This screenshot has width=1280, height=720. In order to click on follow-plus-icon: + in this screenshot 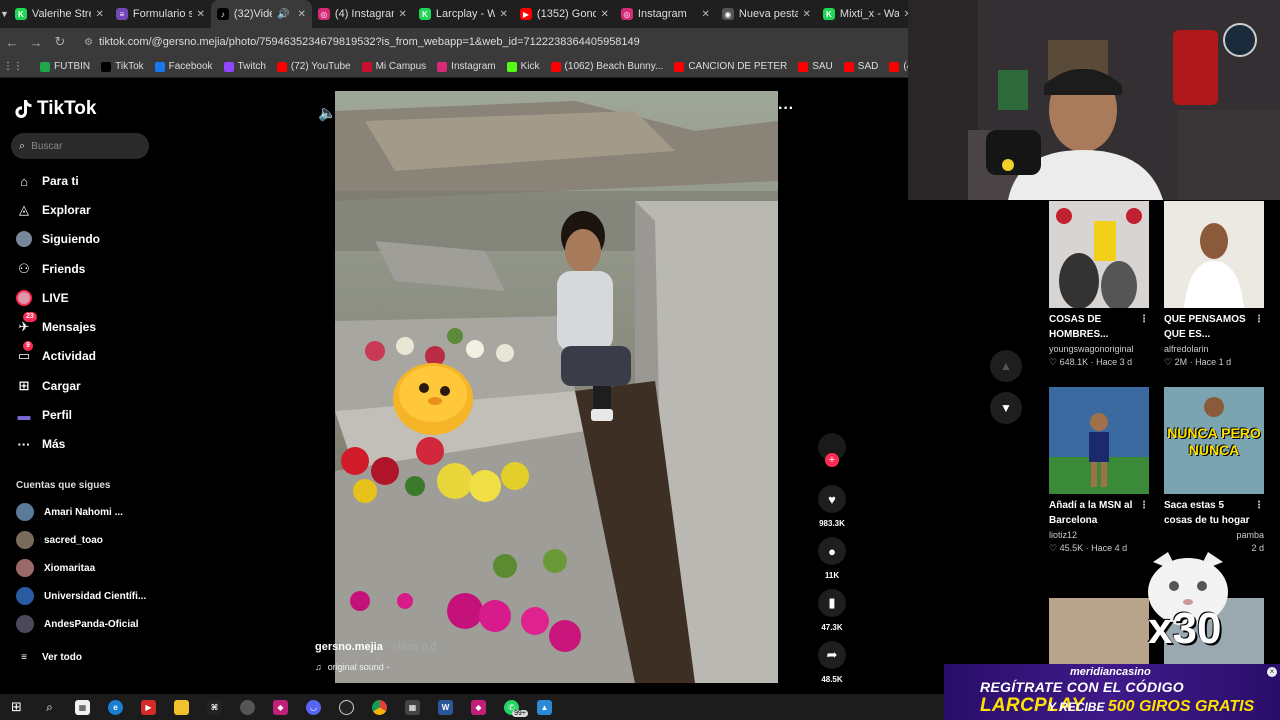, I will do `click(832, 460)`.